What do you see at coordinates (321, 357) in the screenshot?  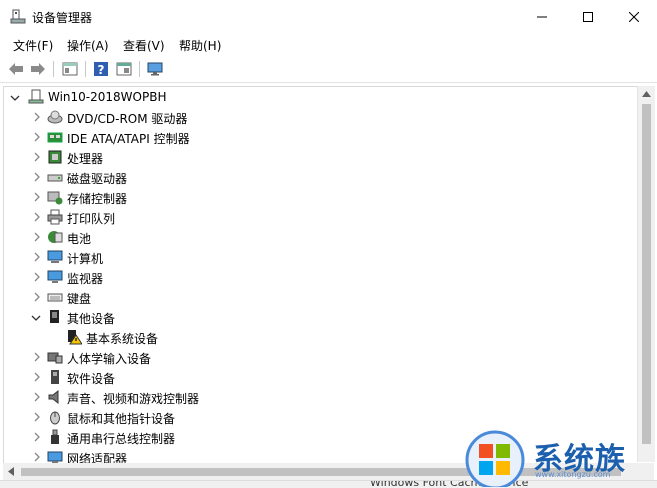 I see `tree-item: 人体学输入设备` at bounding box center [321, 357].